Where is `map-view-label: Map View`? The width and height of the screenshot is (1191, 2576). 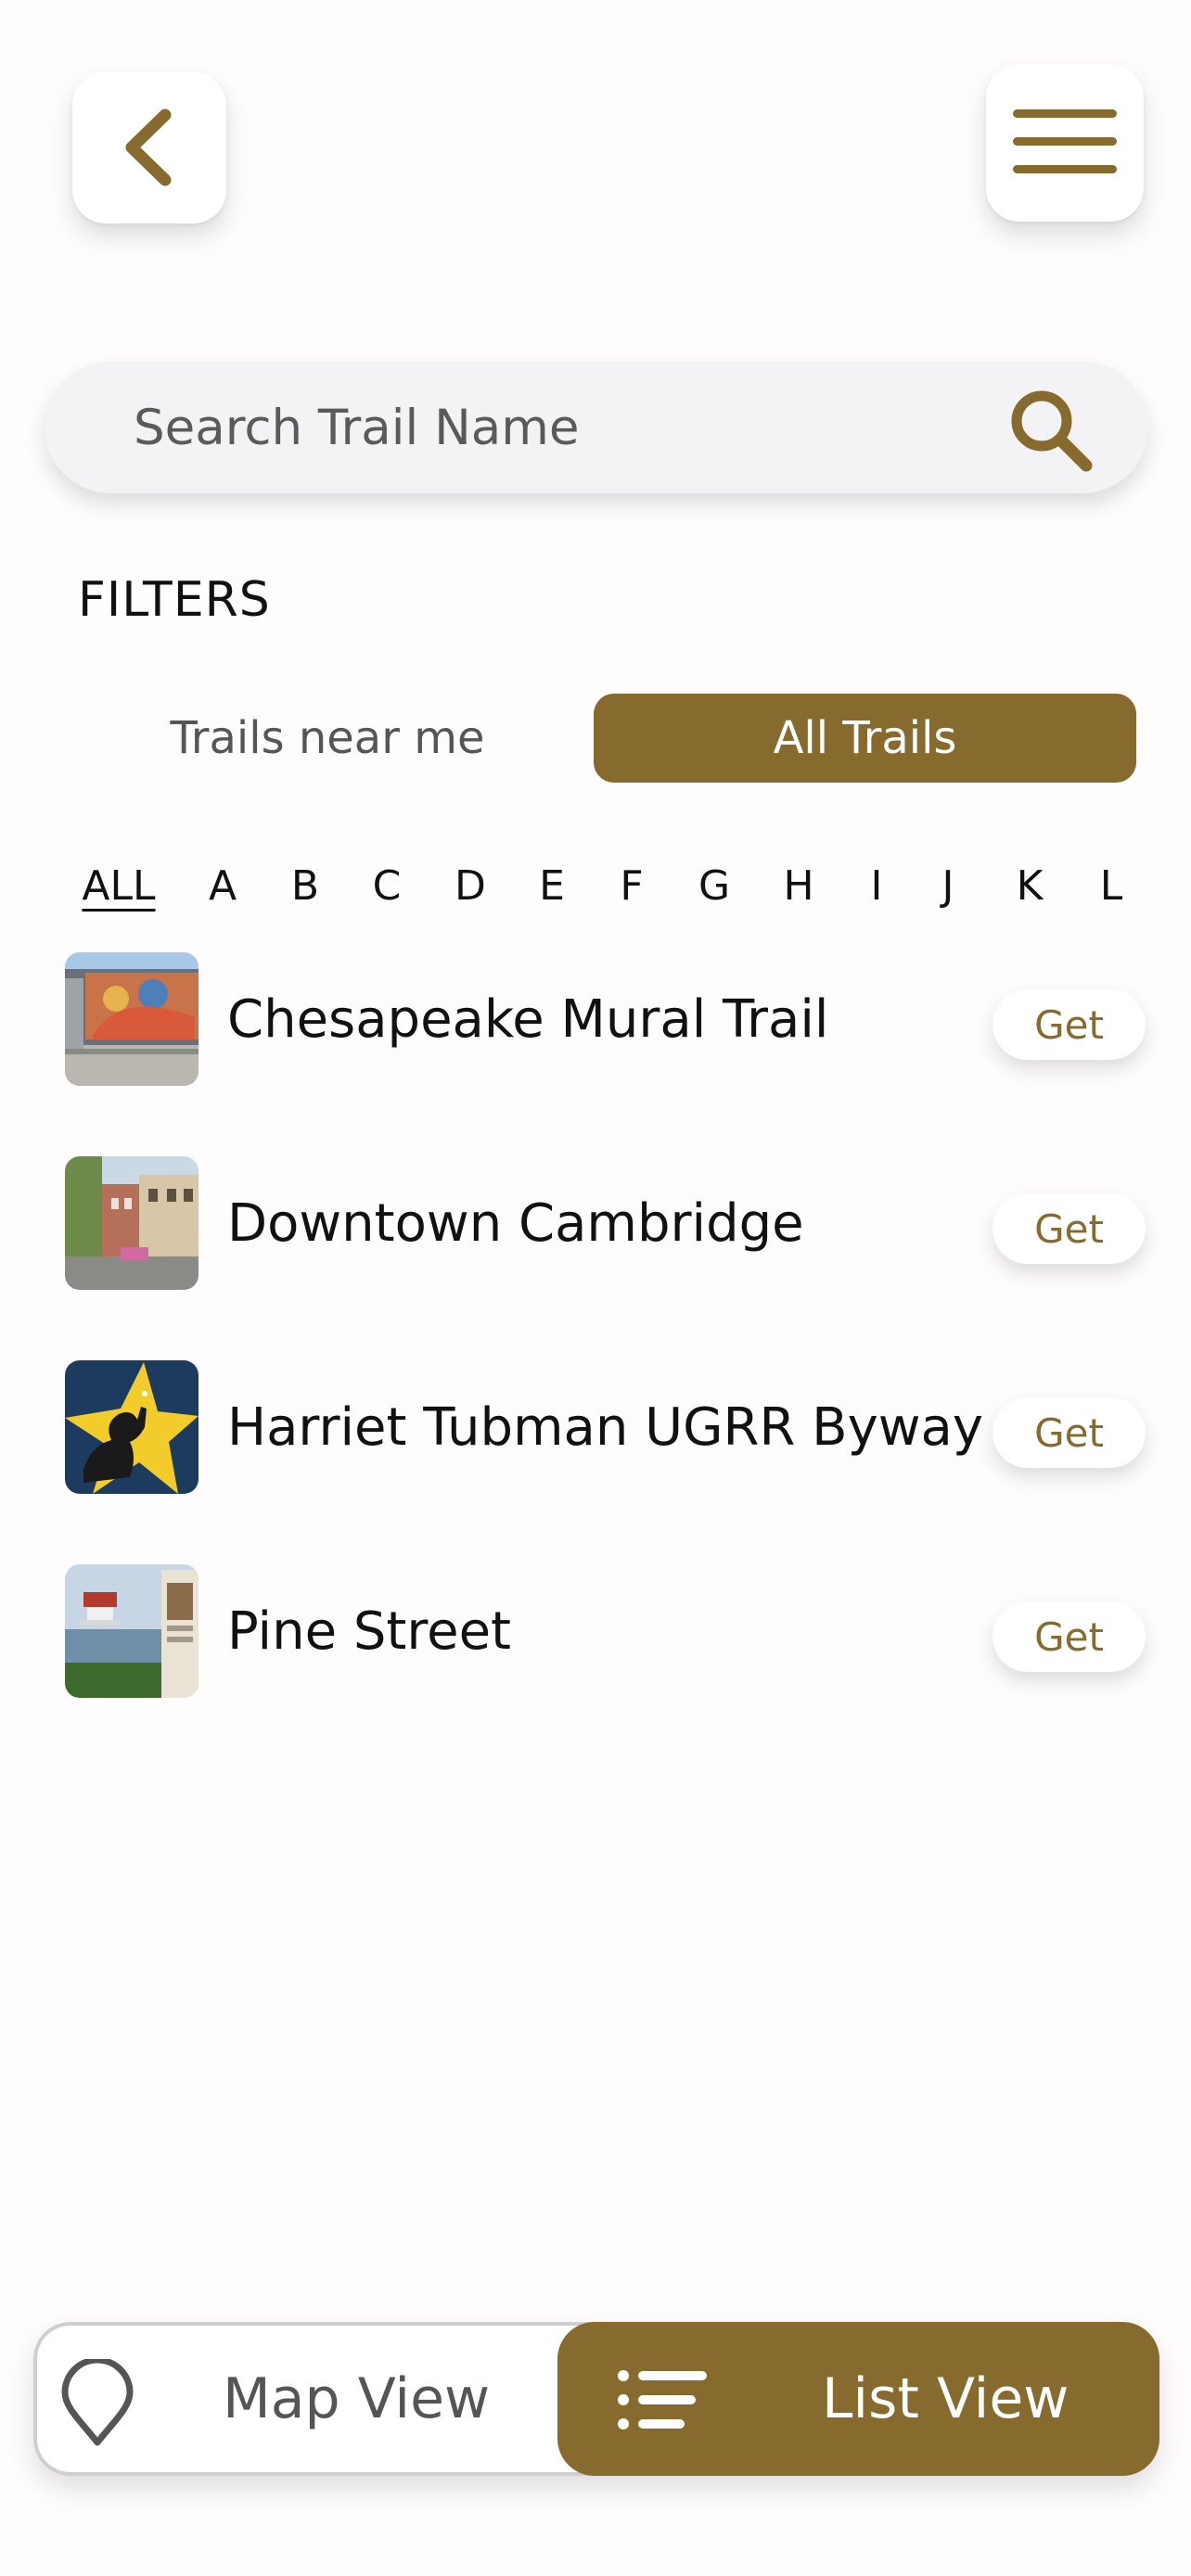
map-view-label: Map View is located at coordinates (357, 2398).